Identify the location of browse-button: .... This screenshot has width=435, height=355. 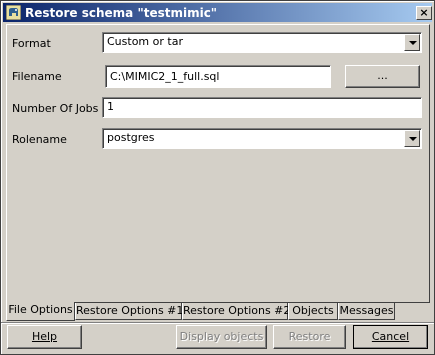
(382, 76).